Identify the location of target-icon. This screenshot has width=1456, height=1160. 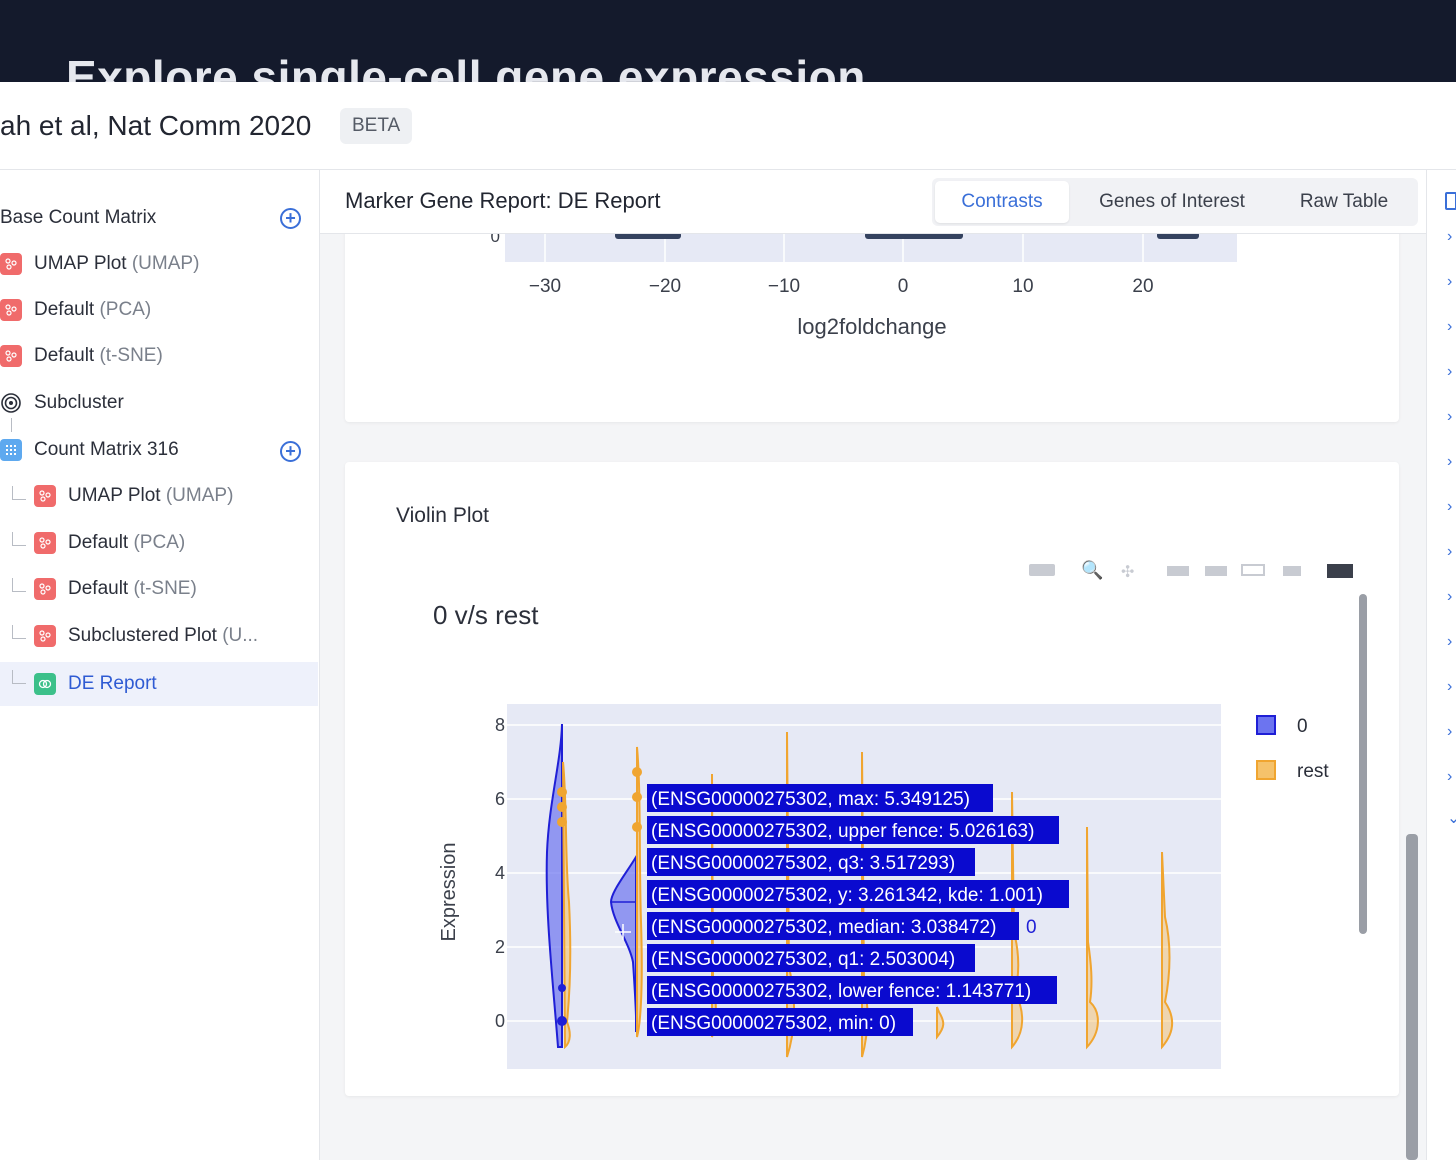
(11, 403).